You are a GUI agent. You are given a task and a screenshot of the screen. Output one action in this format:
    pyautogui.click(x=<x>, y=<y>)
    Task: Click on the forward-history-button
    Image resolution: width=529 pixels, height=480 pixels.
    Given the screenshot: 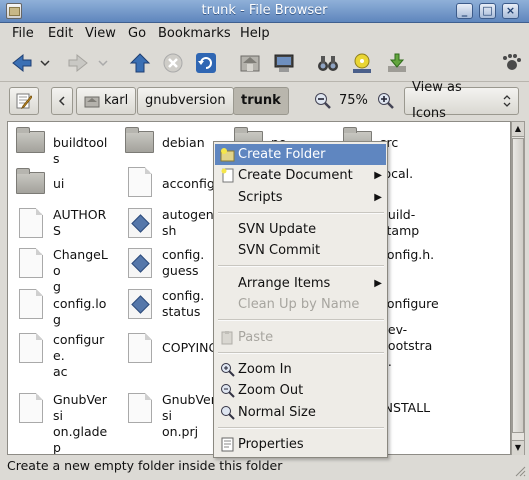 What is the action you would take?
    pyautogui.click(x=103, y=63)
    